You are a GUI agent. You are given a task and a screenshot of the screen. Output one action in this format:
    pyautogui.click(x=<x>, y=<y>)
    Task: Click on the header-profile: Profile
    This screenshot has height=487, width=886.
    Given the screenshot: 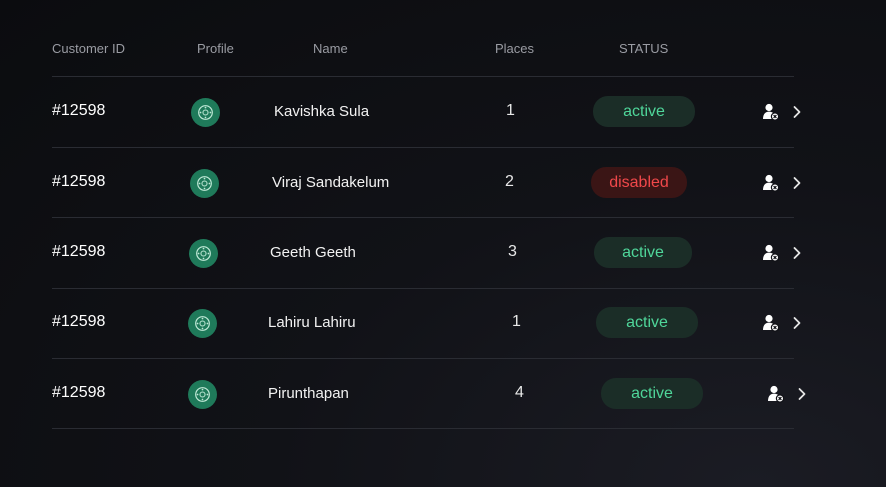 What is the action you would take?
    pyautogui.click(x=215, y=48)
    